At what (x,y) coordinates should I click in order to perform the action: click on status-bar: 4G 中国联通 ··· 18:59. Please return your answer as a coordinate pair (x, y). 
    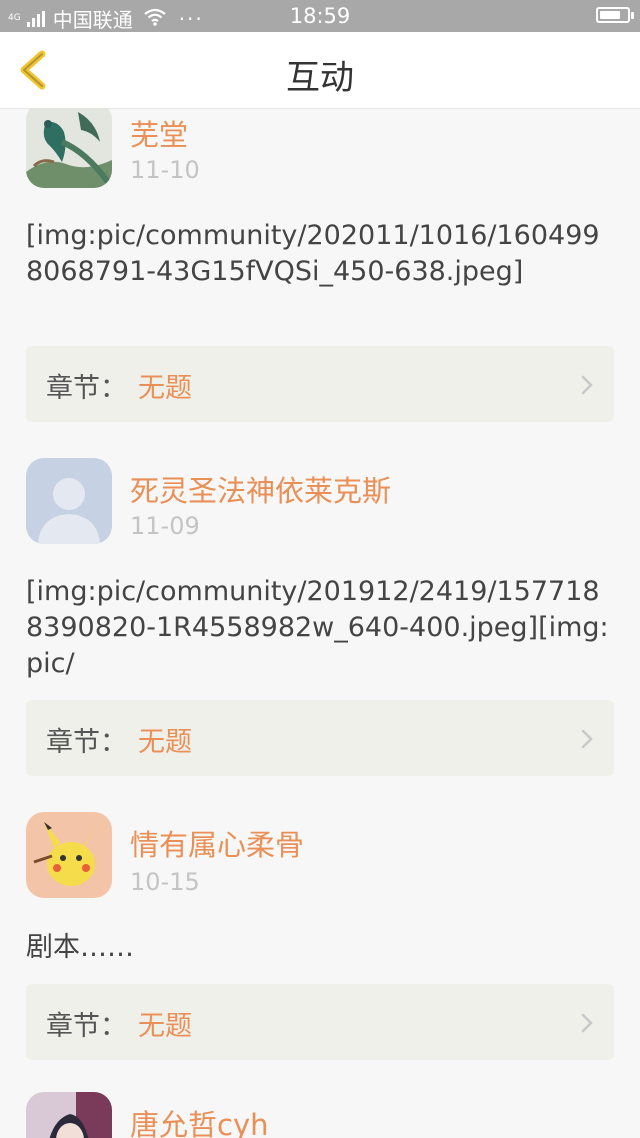
    Looking at the image, I should click on (320, 16).